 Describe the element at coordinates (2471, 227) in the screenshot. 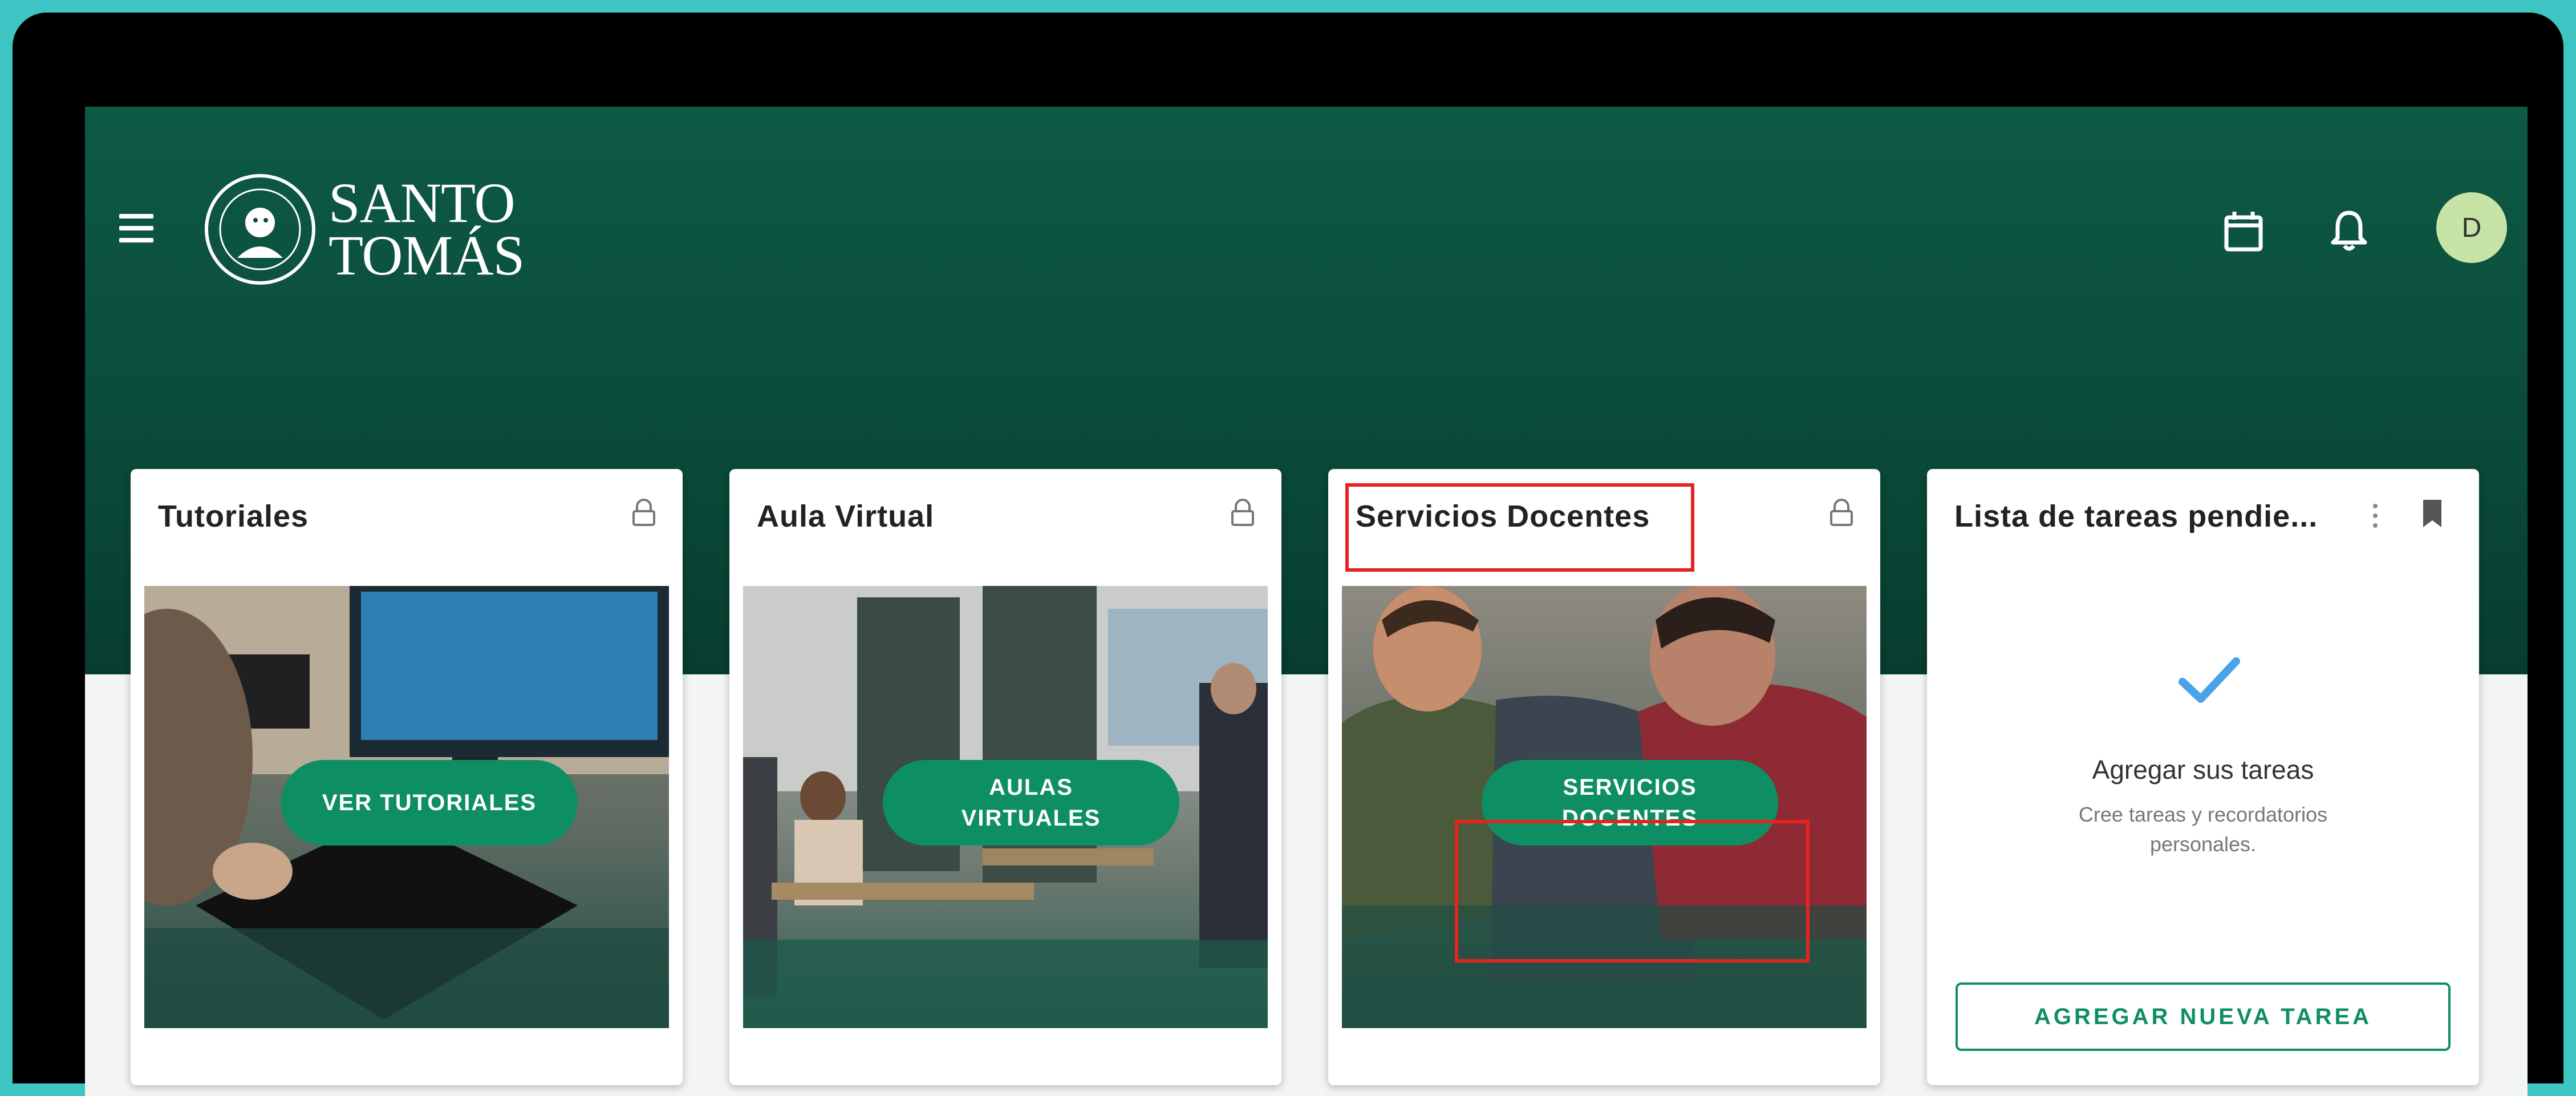

I see `user-avatar: D` at that location.